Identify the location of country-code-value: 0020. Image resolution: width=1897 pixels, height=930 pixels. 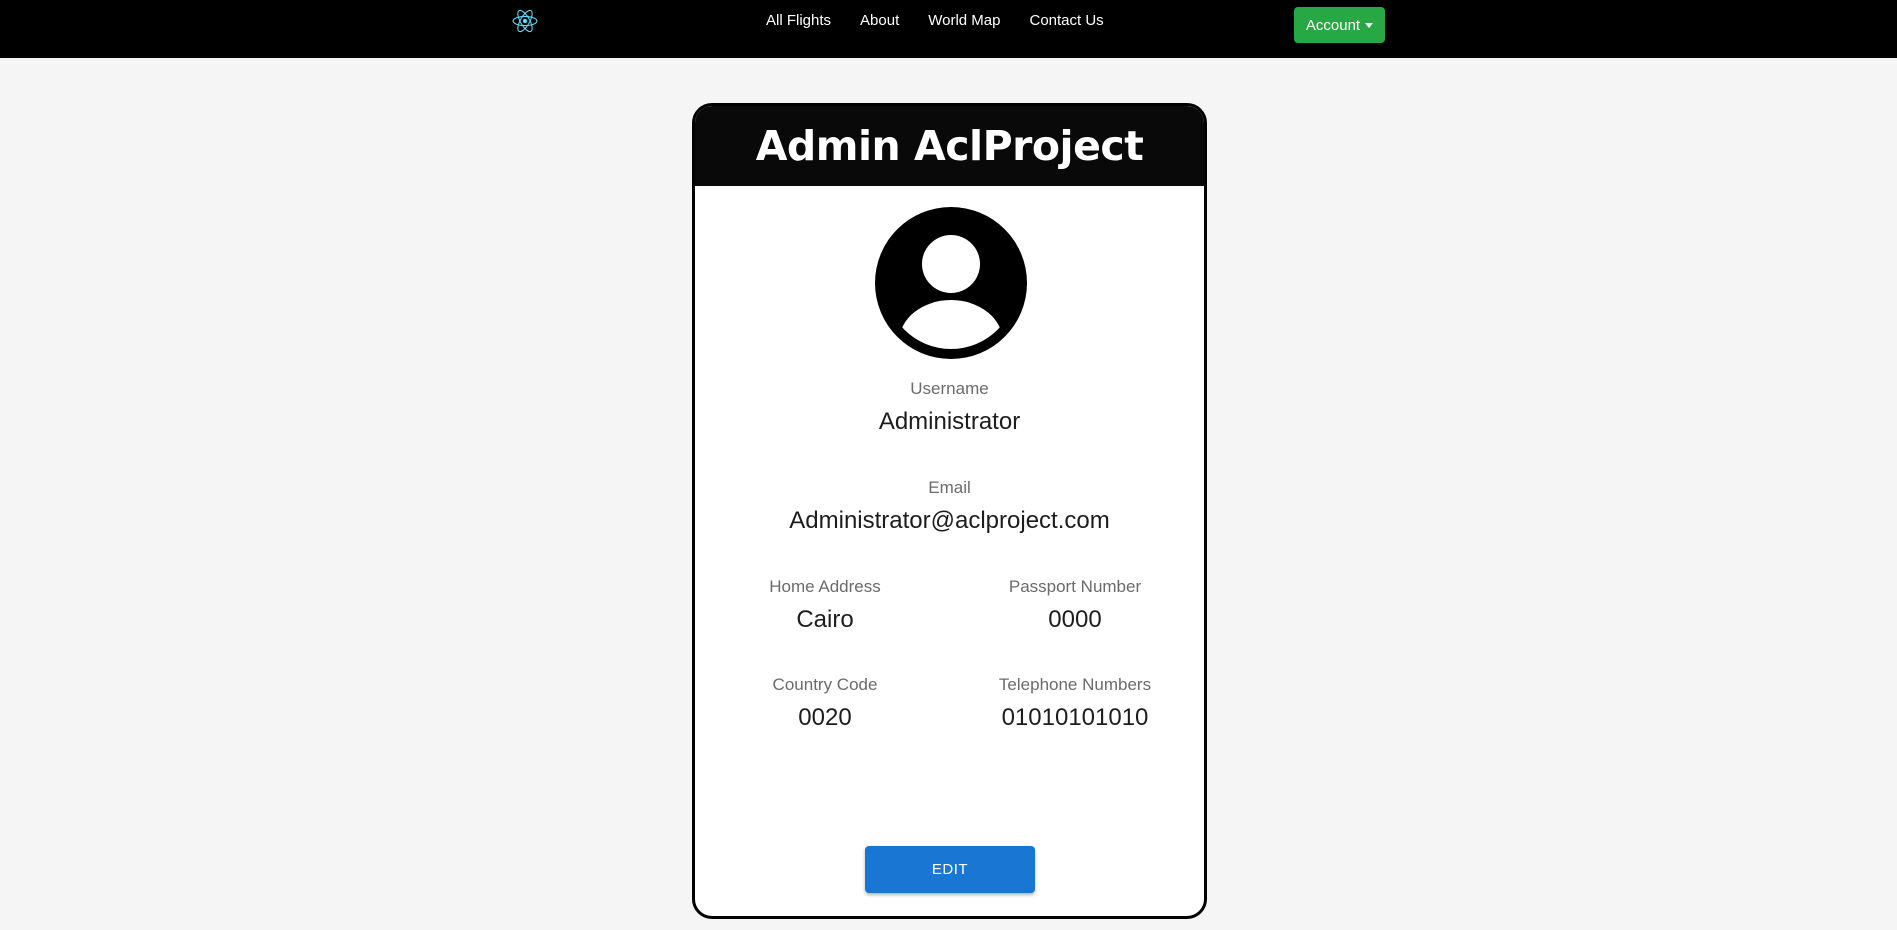
(825, 717).